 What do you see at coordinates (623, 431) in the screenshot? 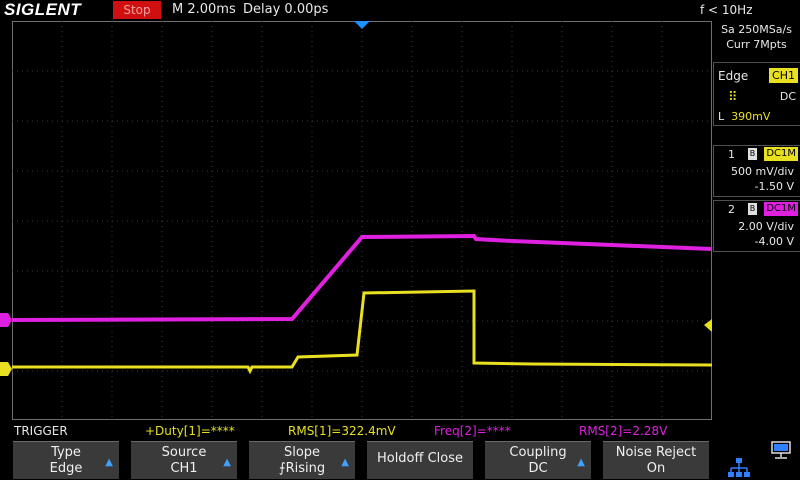
I see `measurement-rms-ch2: RMS[2]=2.28V` at bounding box center [623, 431].